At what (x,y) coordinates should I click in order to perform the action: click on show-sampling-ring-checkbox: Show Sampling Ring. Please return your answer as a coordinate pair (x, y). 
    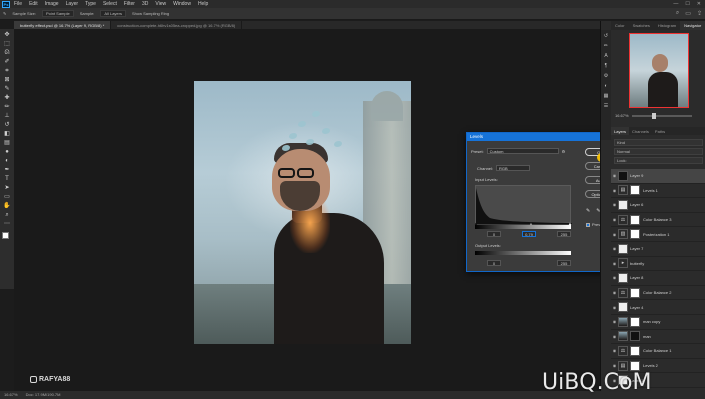
    Looking at the image, I should click on (150, 13).